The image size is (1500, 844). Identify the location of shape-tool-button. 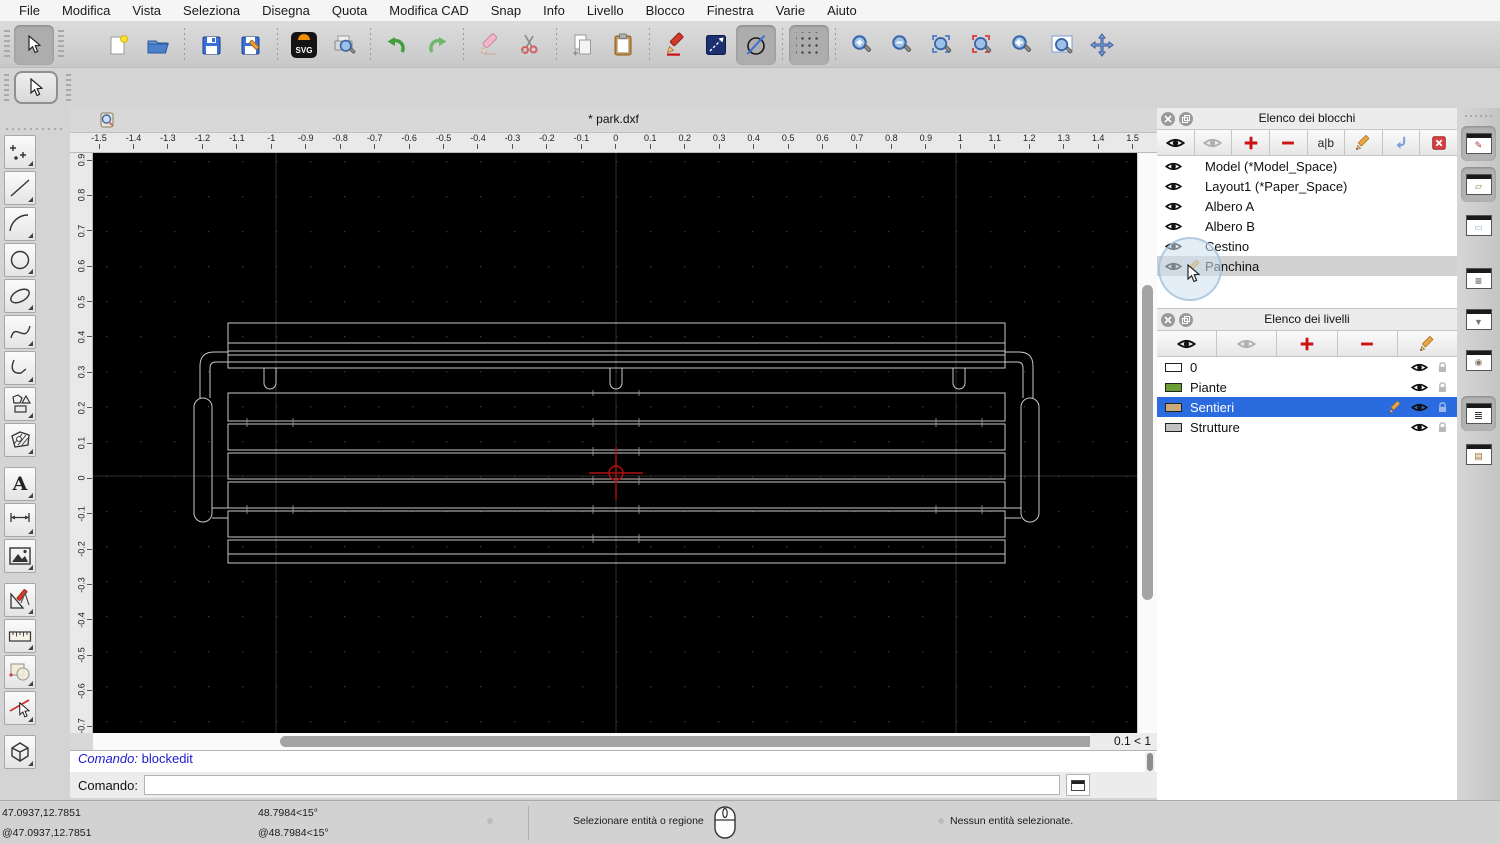
(20, 404).